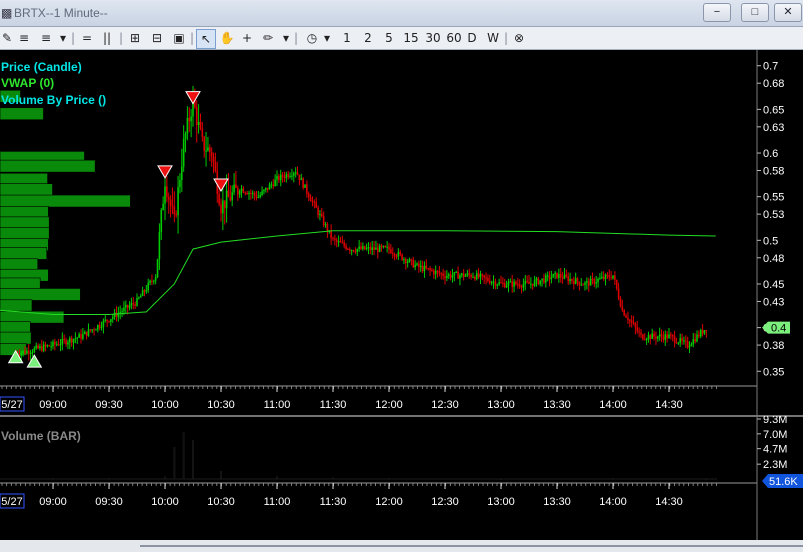 This screenshot has width=803, height=552. What do you see at coordinates (411, 38) in the screenshot?
I see `interval-15: 15` at bounding box center [411, 38].